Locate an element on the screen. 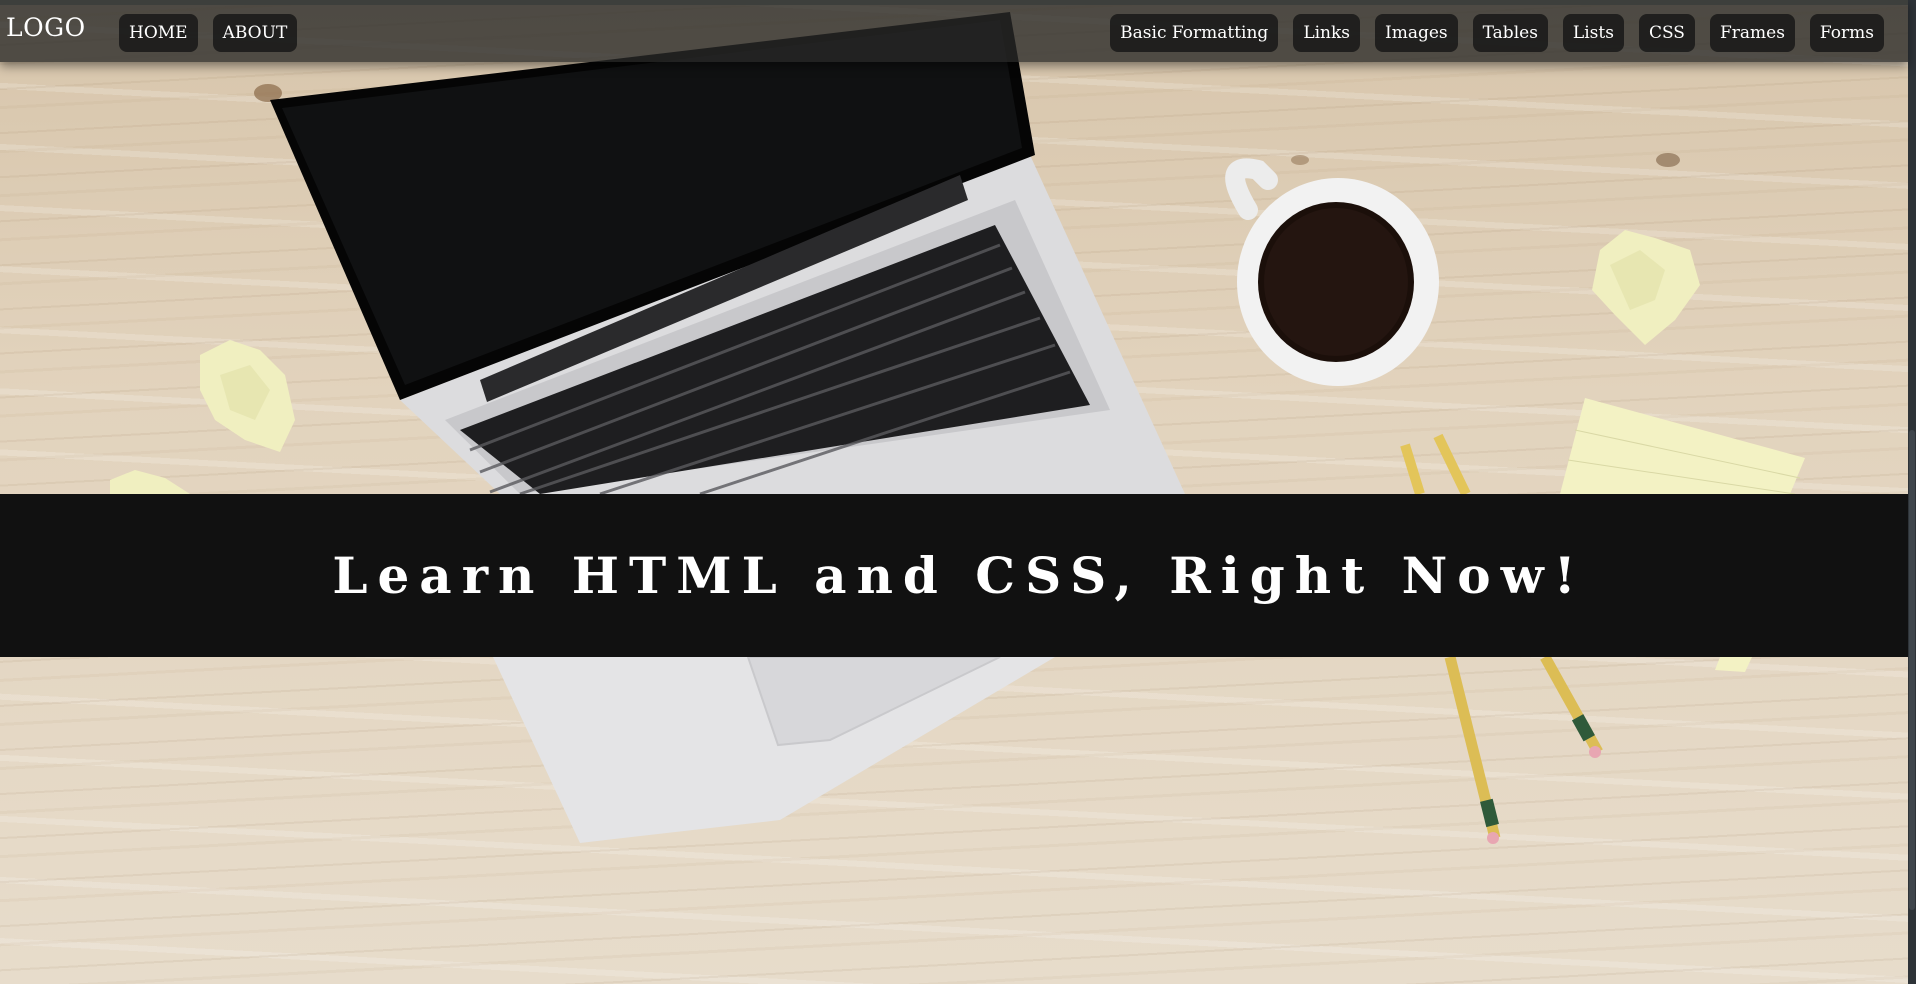 The width and height of the screenshot is (1916, 984). page-scrollbar-thumb is located at coordinates (1912, 670).